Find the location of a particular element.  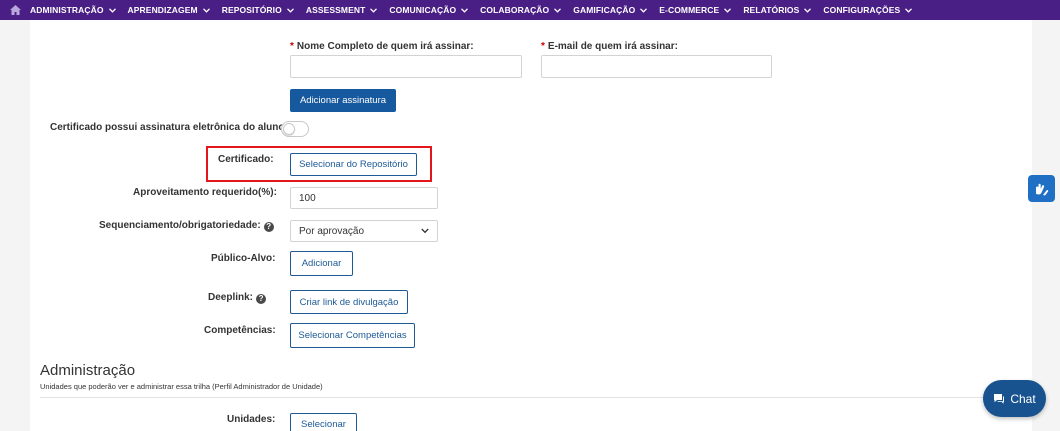

sign-language-accessibility-button is located at coordinates (1041, 188).